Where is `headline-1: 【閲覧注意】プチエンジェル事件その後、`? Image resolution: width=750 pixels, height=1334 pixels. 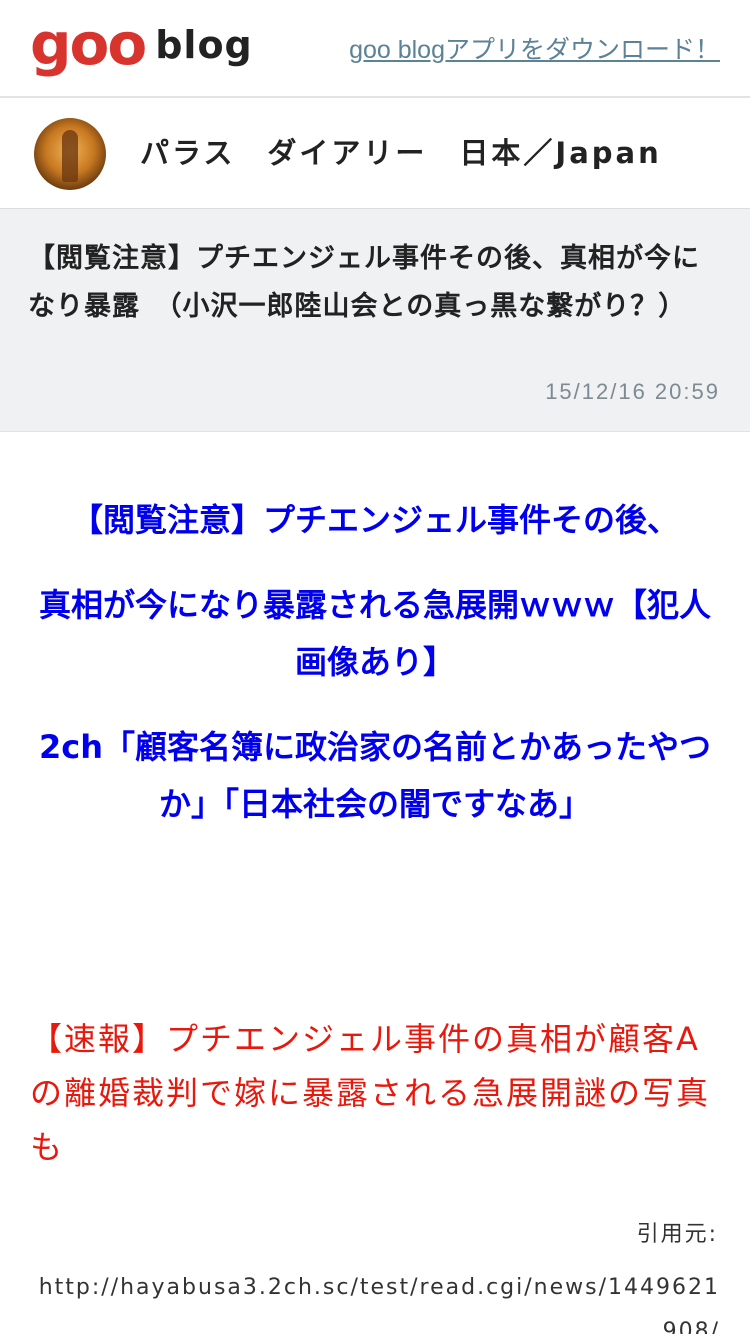
headline-1: 【閲覧注意】プチエンジェル事件その後、 is located at coordinates (374, 520).